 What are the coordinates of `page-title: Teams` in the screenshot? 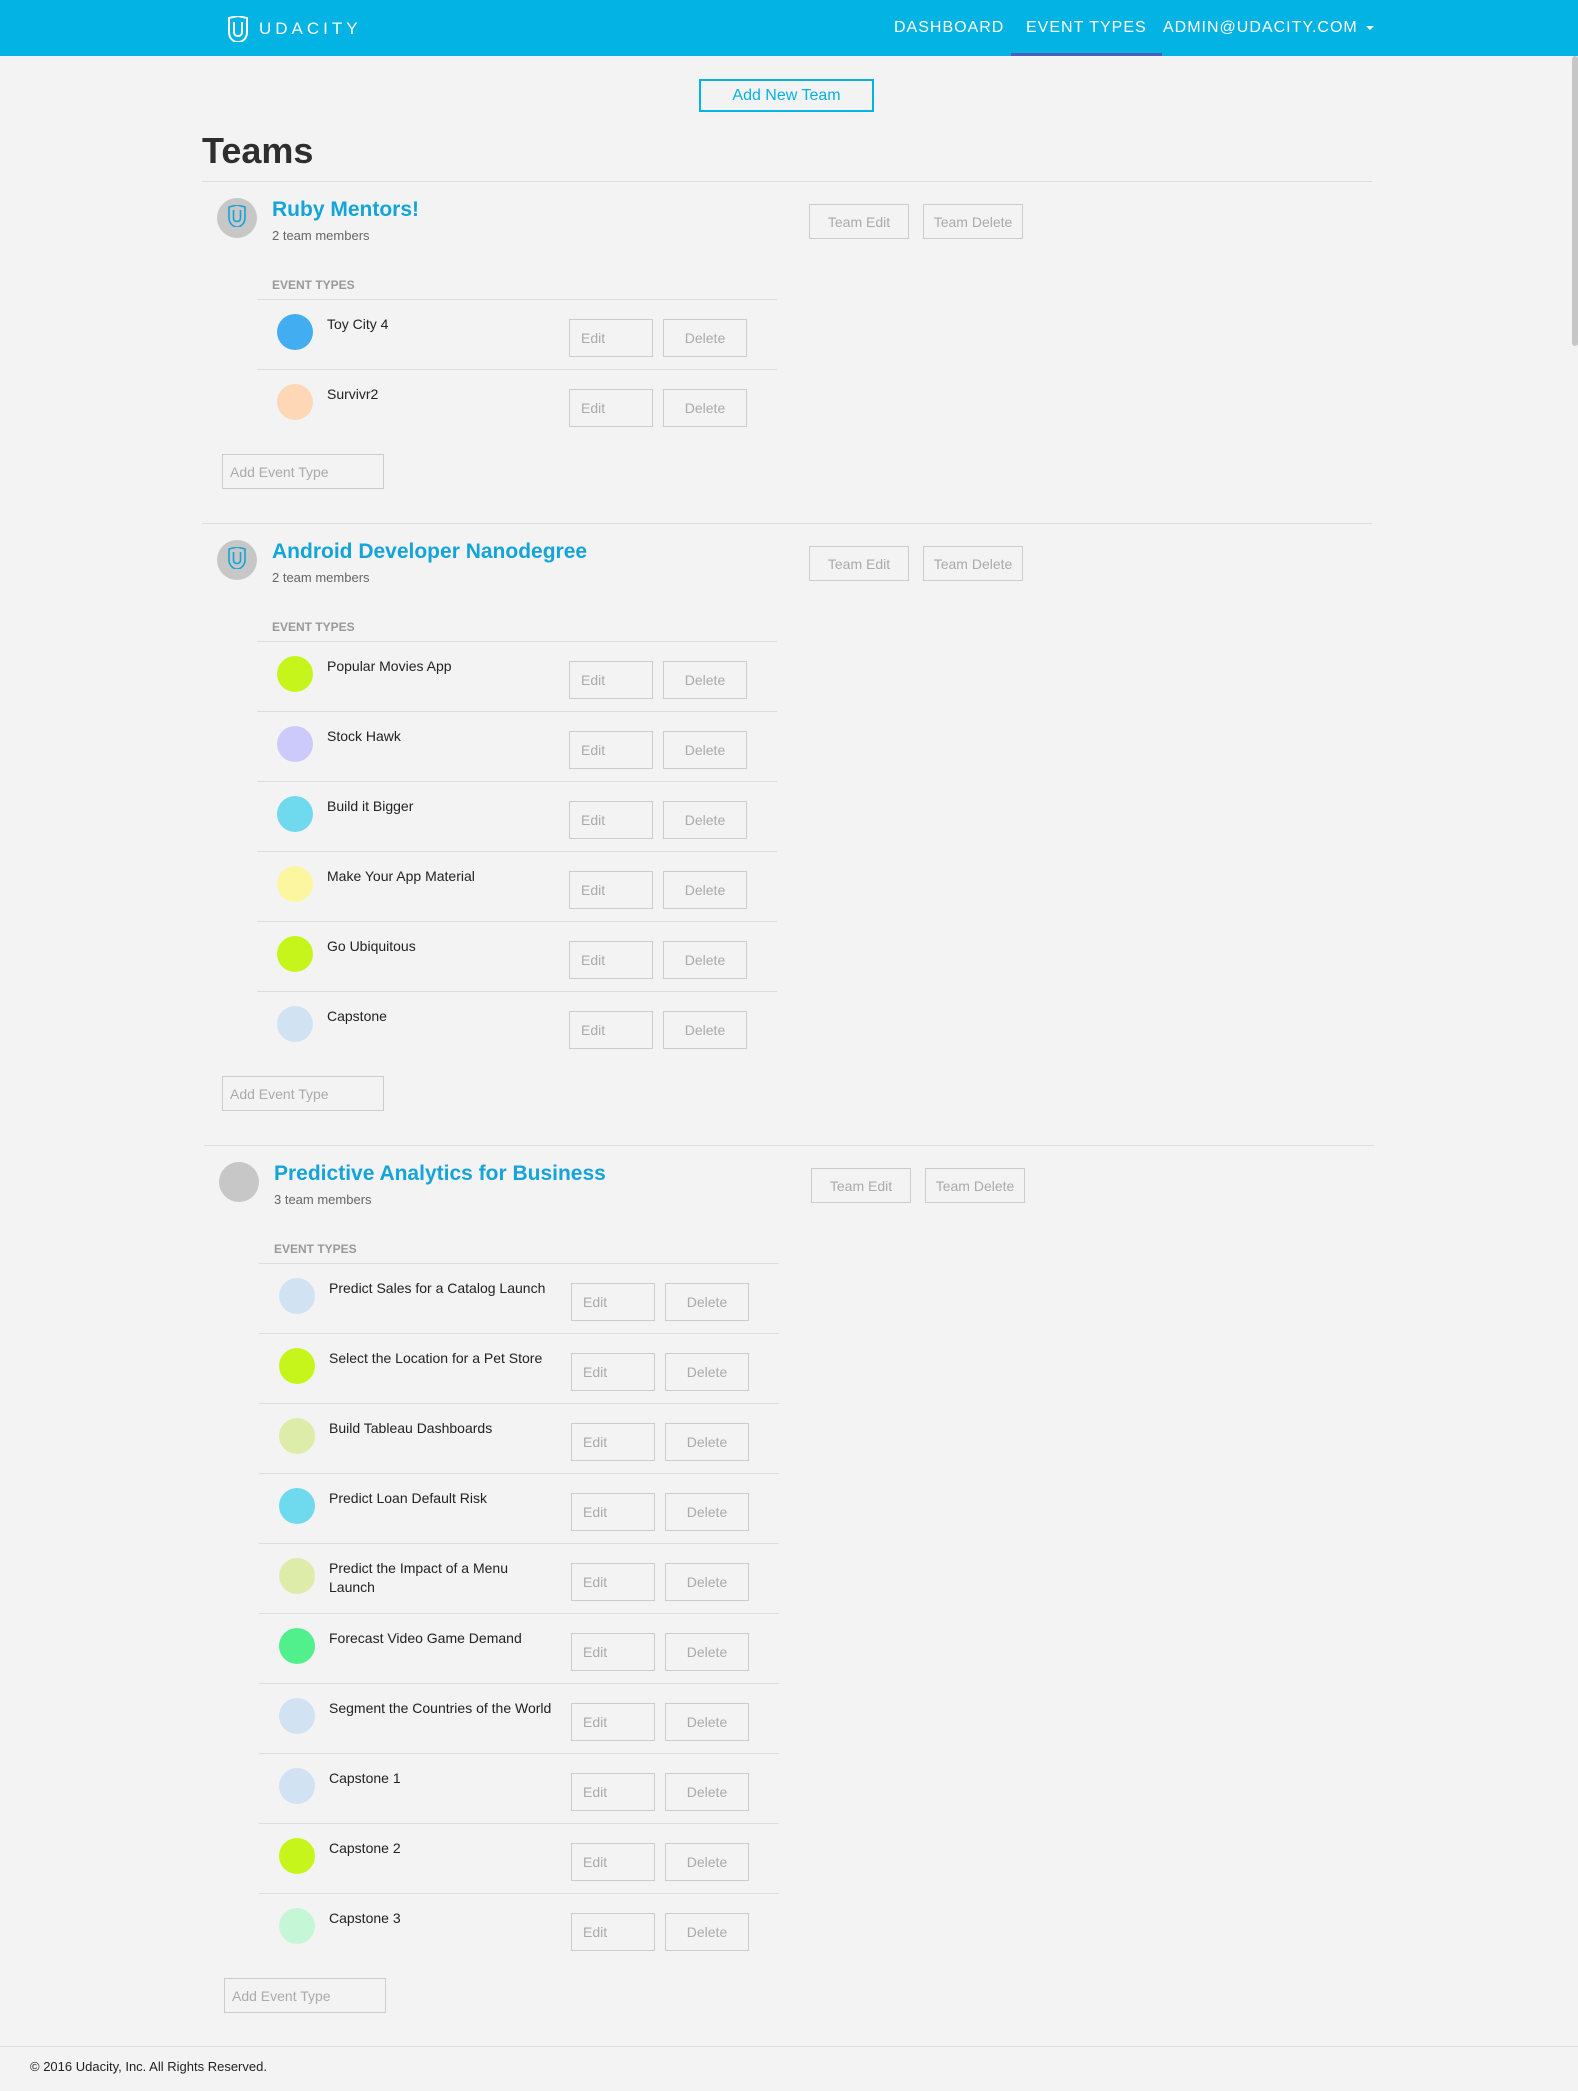 It's located at (258, 150).